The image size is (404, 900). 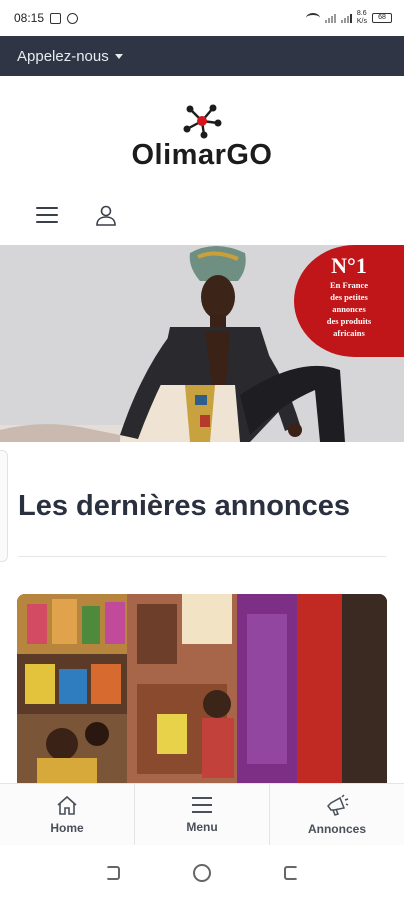 I want to click on logo: OlimarGO, so click(x=202, y=131).